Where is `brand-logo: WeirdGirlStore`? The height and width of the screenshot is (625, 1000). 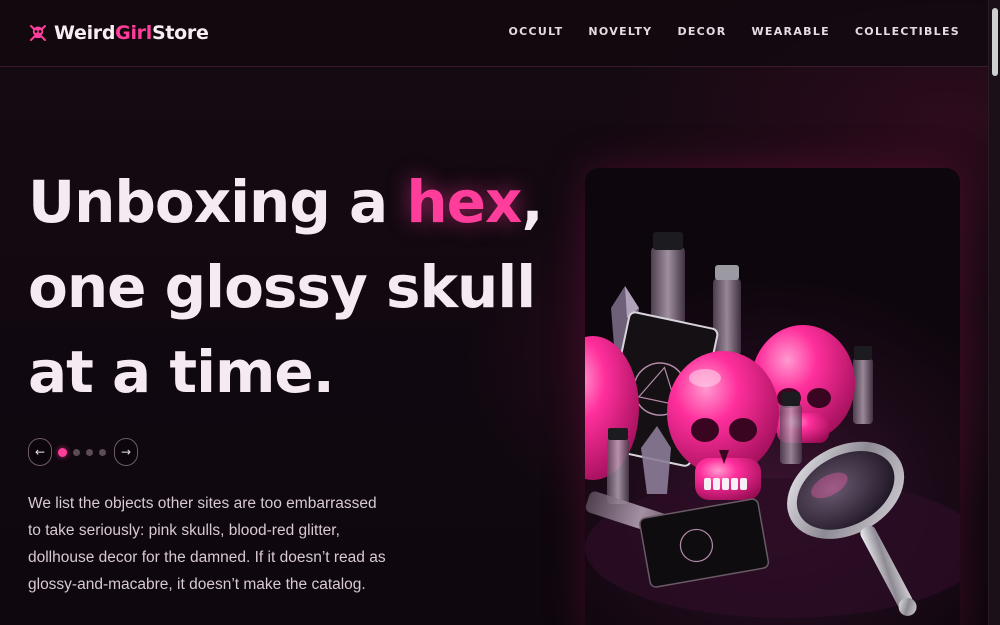 brand-logo: WeirdGirlStore is located at coordinates (118, 33).